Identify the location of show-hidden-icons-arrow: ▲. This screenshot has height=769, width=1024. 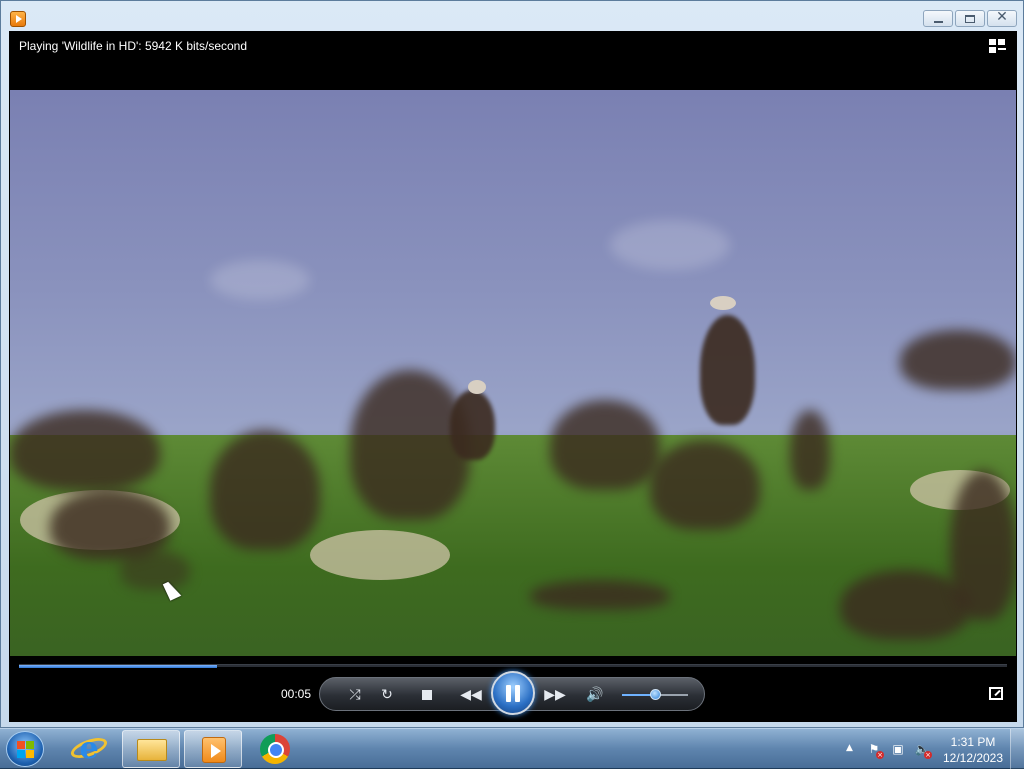
(849, 748).